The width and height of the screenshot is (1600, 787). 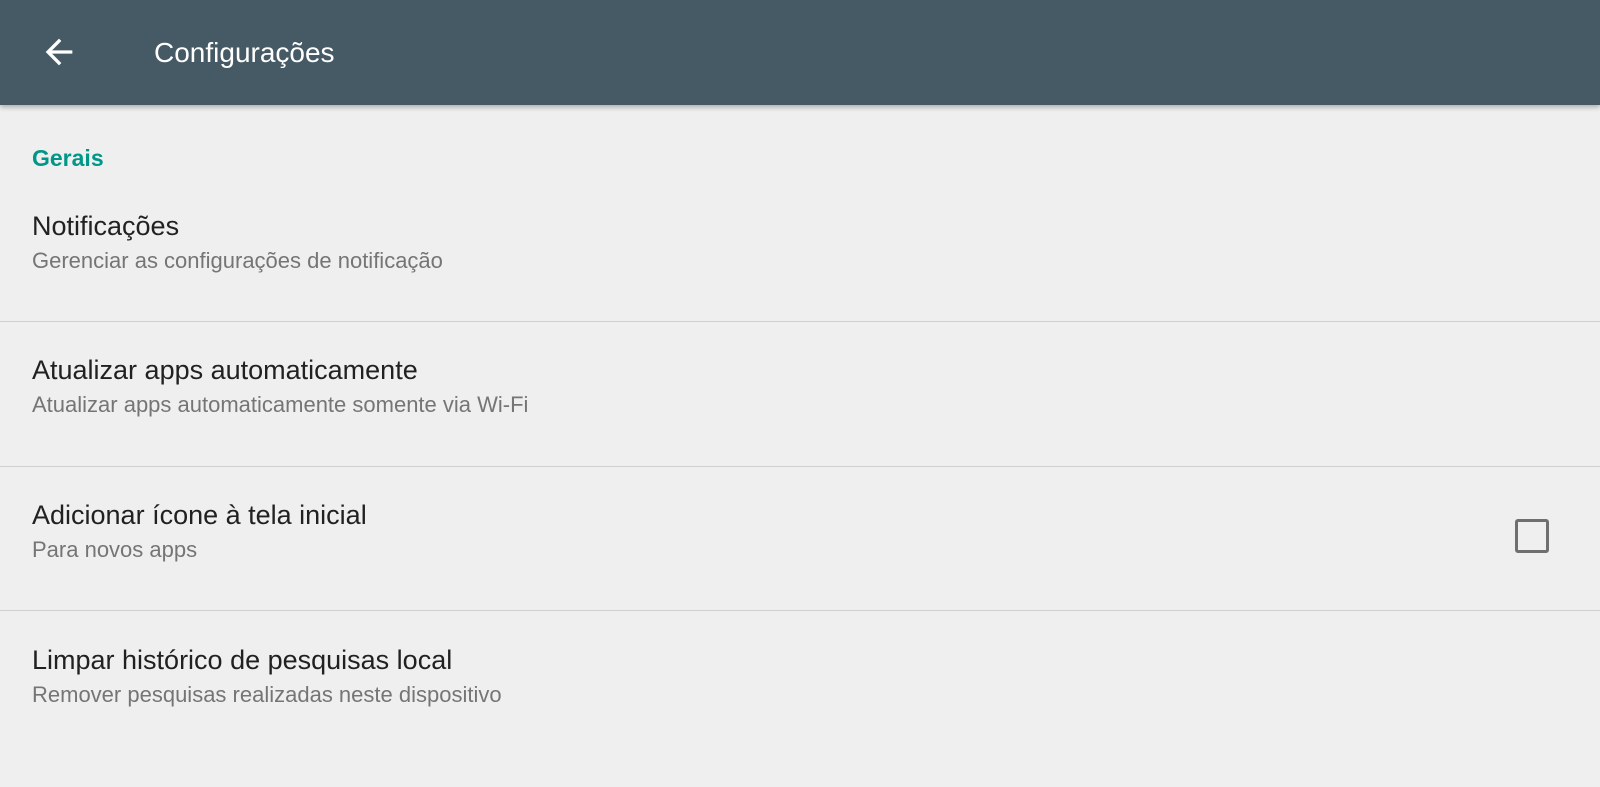 I want to click on section-header-general: Gerais, so click(x=68, y=158).